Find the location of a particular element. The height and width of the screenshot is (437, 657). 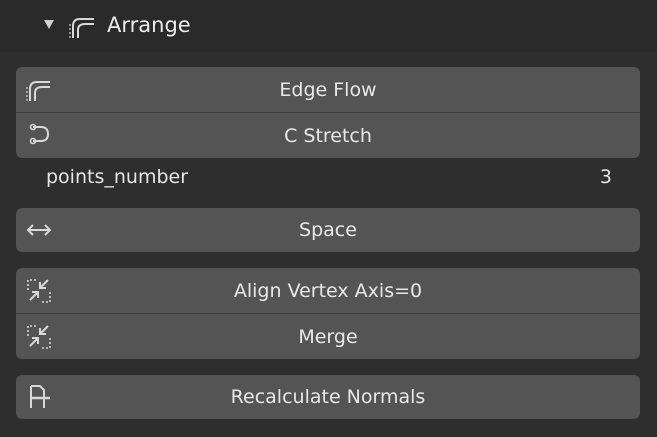

merge-label: Merge is located at coordinates (328, 336).